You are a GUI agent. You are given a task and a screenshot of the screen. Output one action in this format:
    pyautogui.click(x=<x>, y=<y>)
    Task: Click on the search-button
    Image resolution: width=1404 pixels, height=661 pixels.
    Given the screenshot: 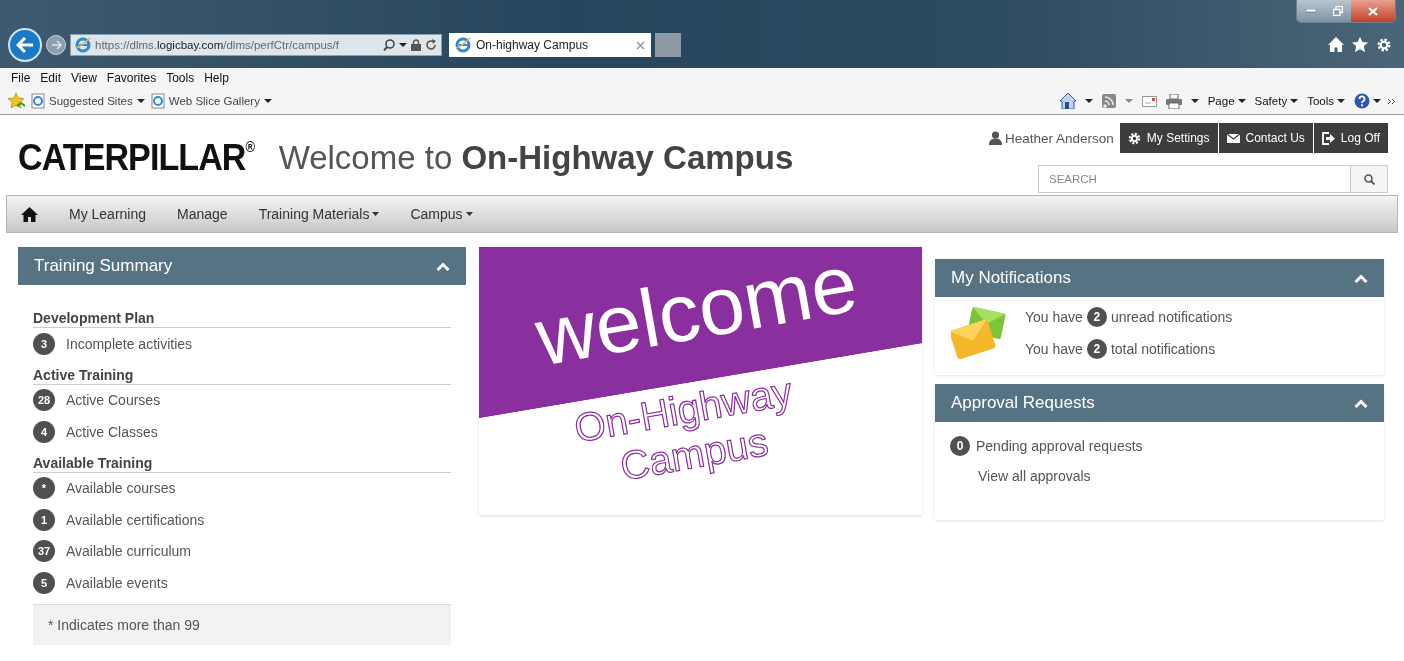 What is the action you would take?
    pyautogui.click(x=1369, y=179)
    